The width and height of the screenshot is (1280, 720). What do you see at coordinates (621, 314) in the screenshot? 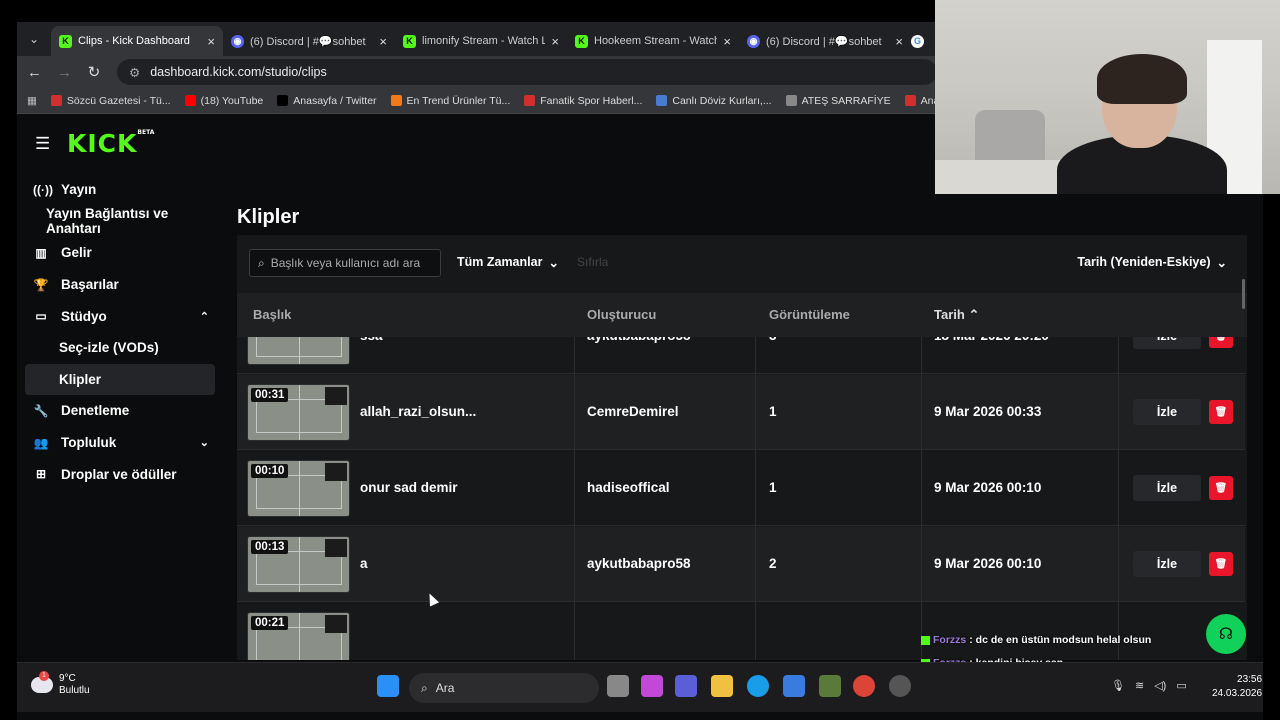
I see `col-creator: Oluşturucu` at bounding box center [621, 314].